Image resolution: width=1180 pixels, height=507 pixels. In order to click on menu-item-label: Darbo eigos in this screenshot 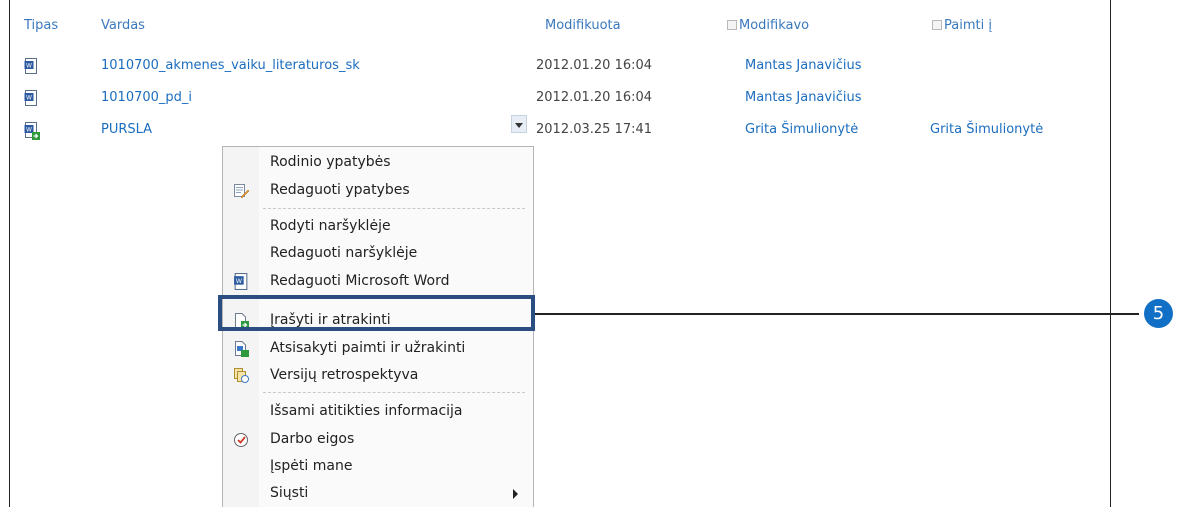, I will do `click(312, 439)`.